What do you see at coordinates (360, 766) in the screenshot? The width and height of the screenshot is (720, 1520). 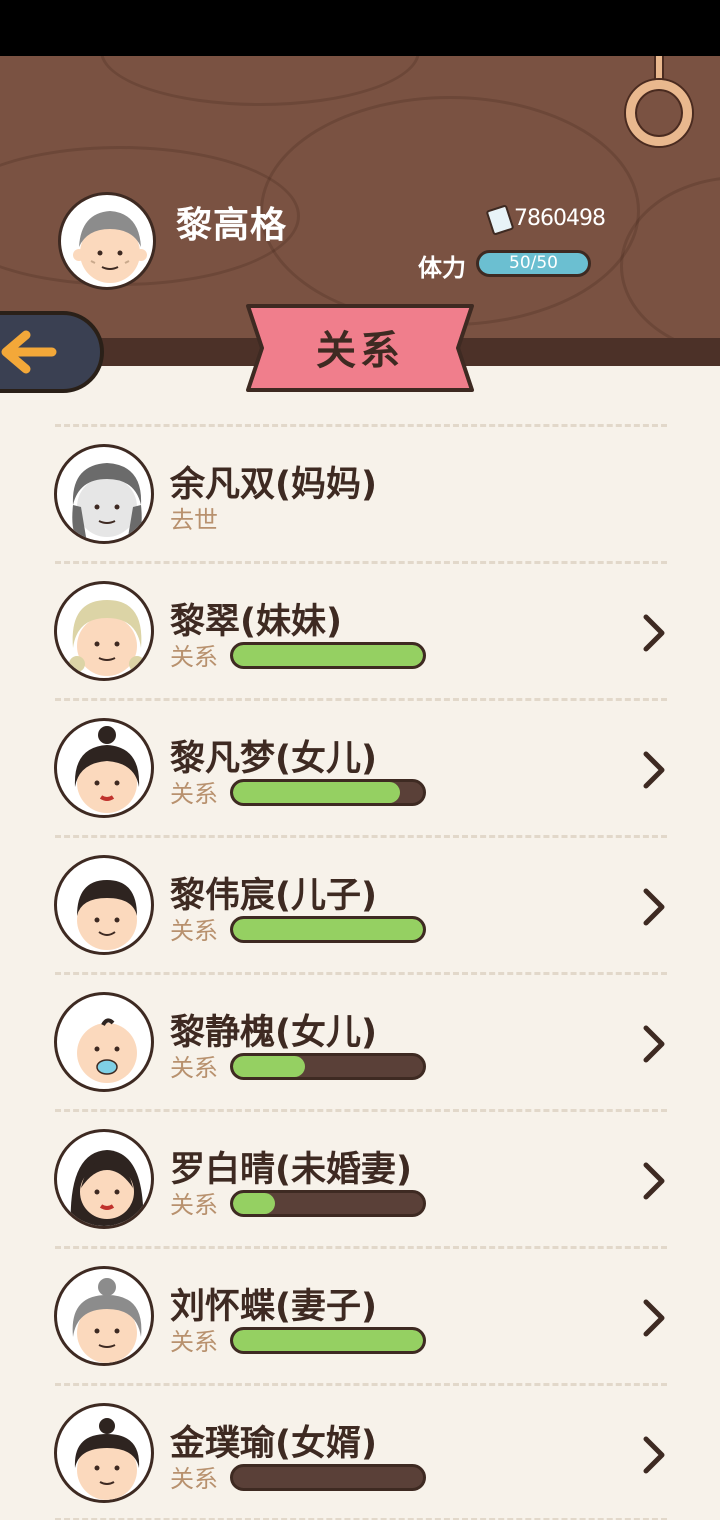 I see `relation-row: 黎凡梦(女儿) 关系` at bounding box center [360, 766].